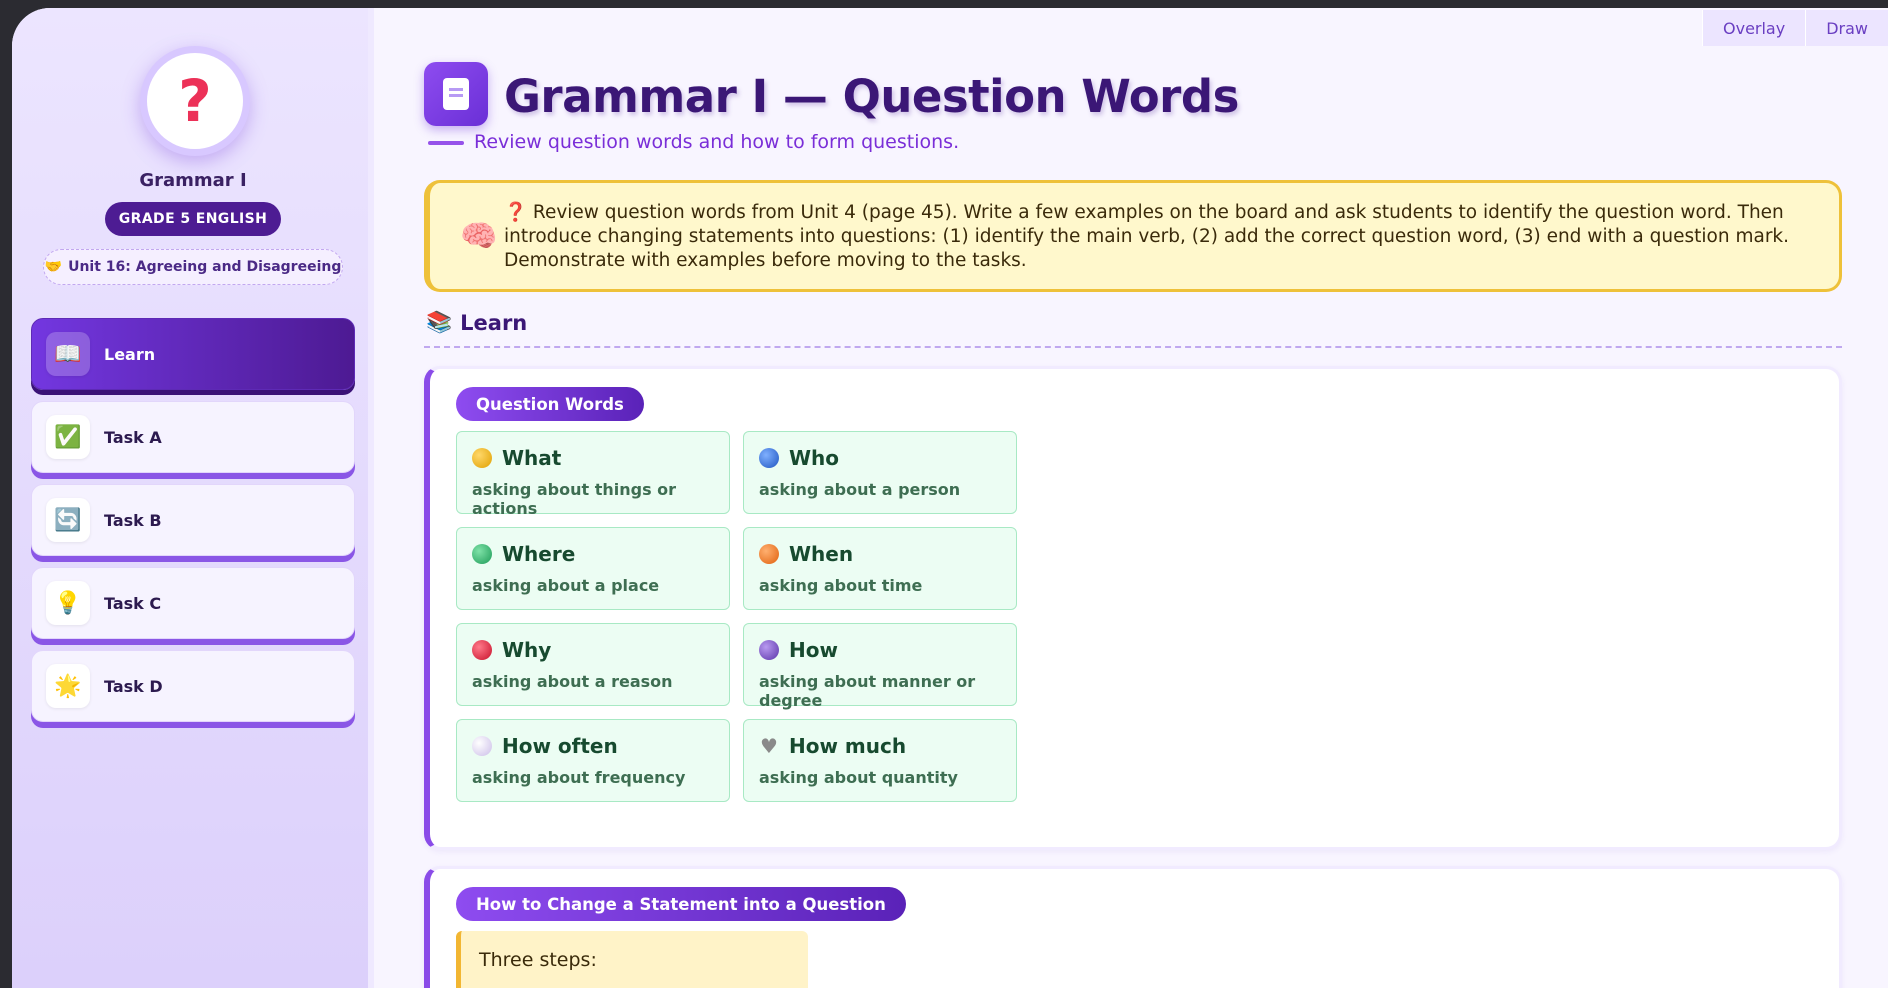  Describe the element at coordinates (880, 568) in the screenshot. I see `question-word-tile: When asking about time` at that location.